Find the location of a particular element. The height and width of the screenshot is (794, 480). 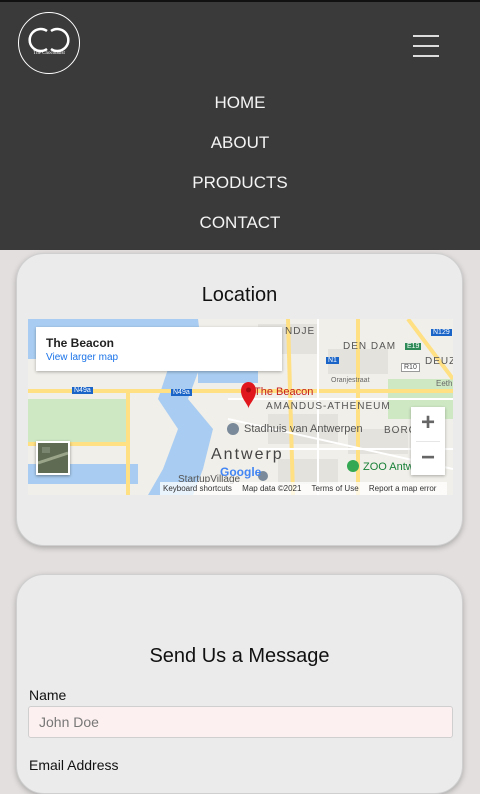

google-logo-text: Google is located at coordinates (241, 472).